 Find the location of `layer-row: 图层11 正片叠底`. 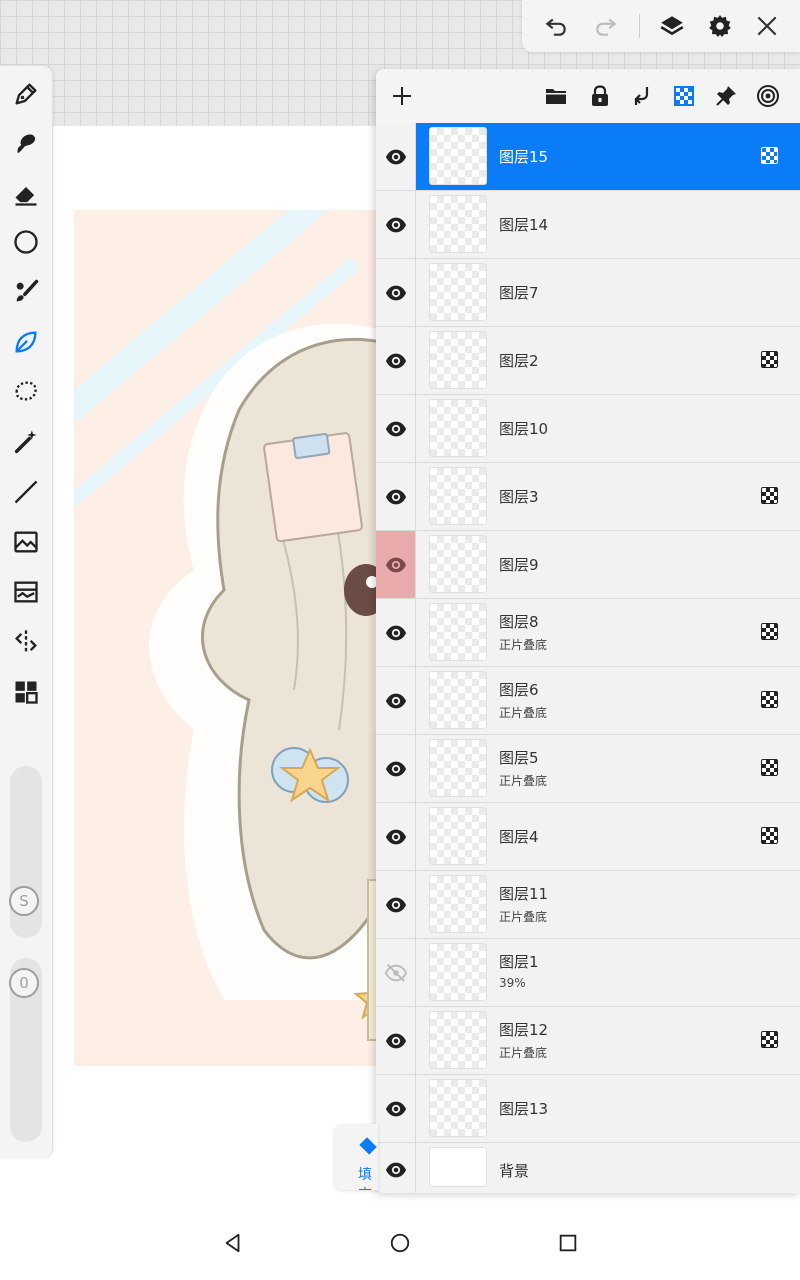

layer-row: 图层11 正片叠底 is located at coordinates (588, 905).